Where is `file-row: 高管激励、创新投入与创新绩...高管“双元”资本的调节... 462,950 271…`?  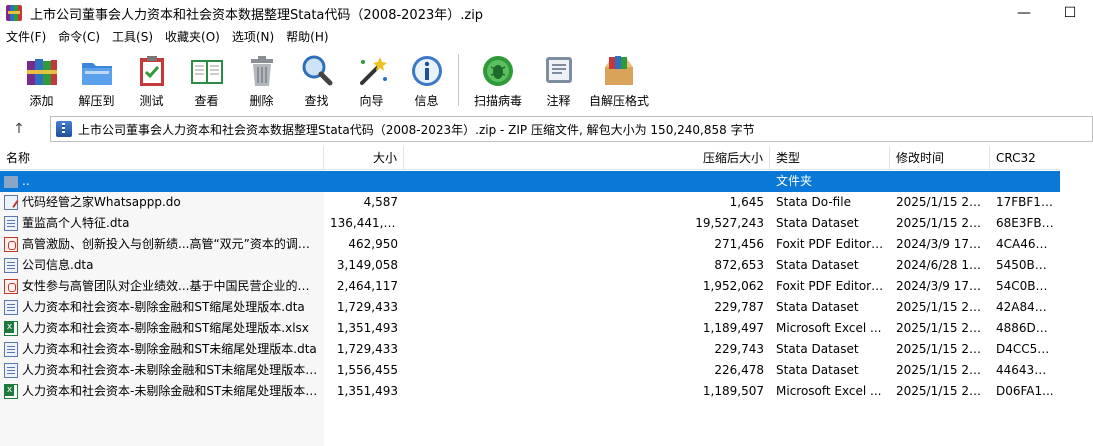 file-row: 高管激励、创新投入与创新绩...高管“双元”资本的调节... 462,950 271… is located at coordinates (530, 244).